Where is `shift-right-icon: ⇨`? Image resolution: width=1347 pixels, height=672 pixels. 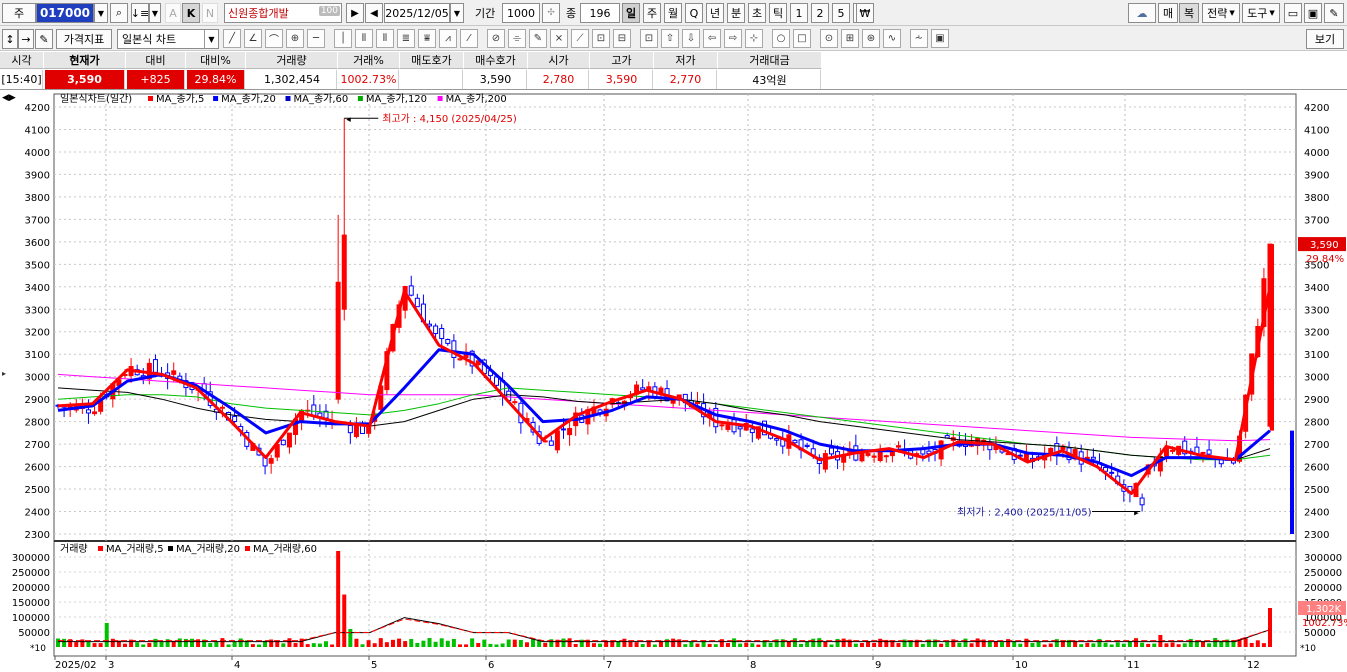
shift-right-icon: ⇨ is located at coordinates (733, 38).